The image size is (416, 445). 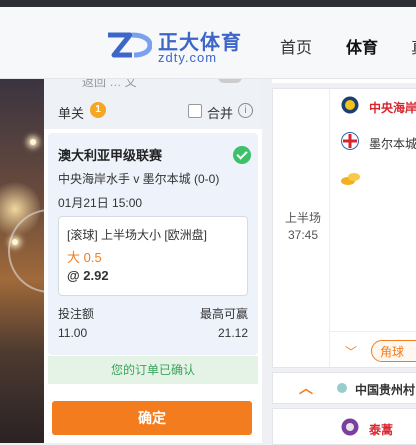 I want to click on match-time-column: 上半场 37:45, so click(x=301, y=228).